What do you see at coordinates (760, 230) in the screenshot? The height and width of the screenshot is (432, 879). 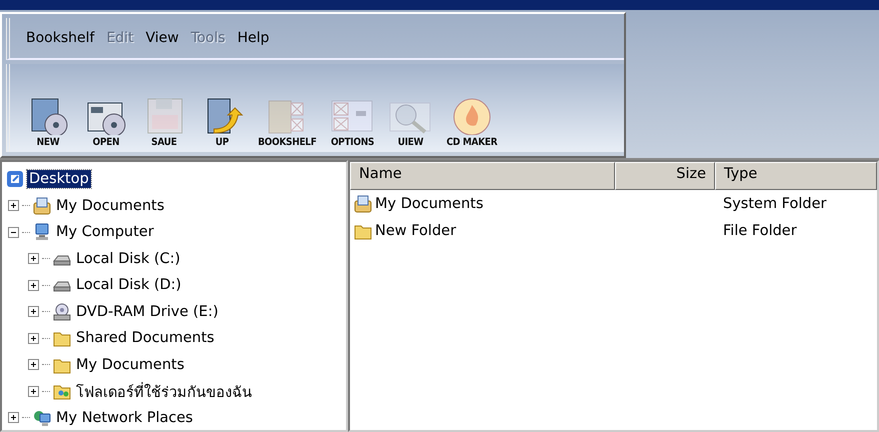 I see `file-type: File Folder` at bounding box center [760, 230].